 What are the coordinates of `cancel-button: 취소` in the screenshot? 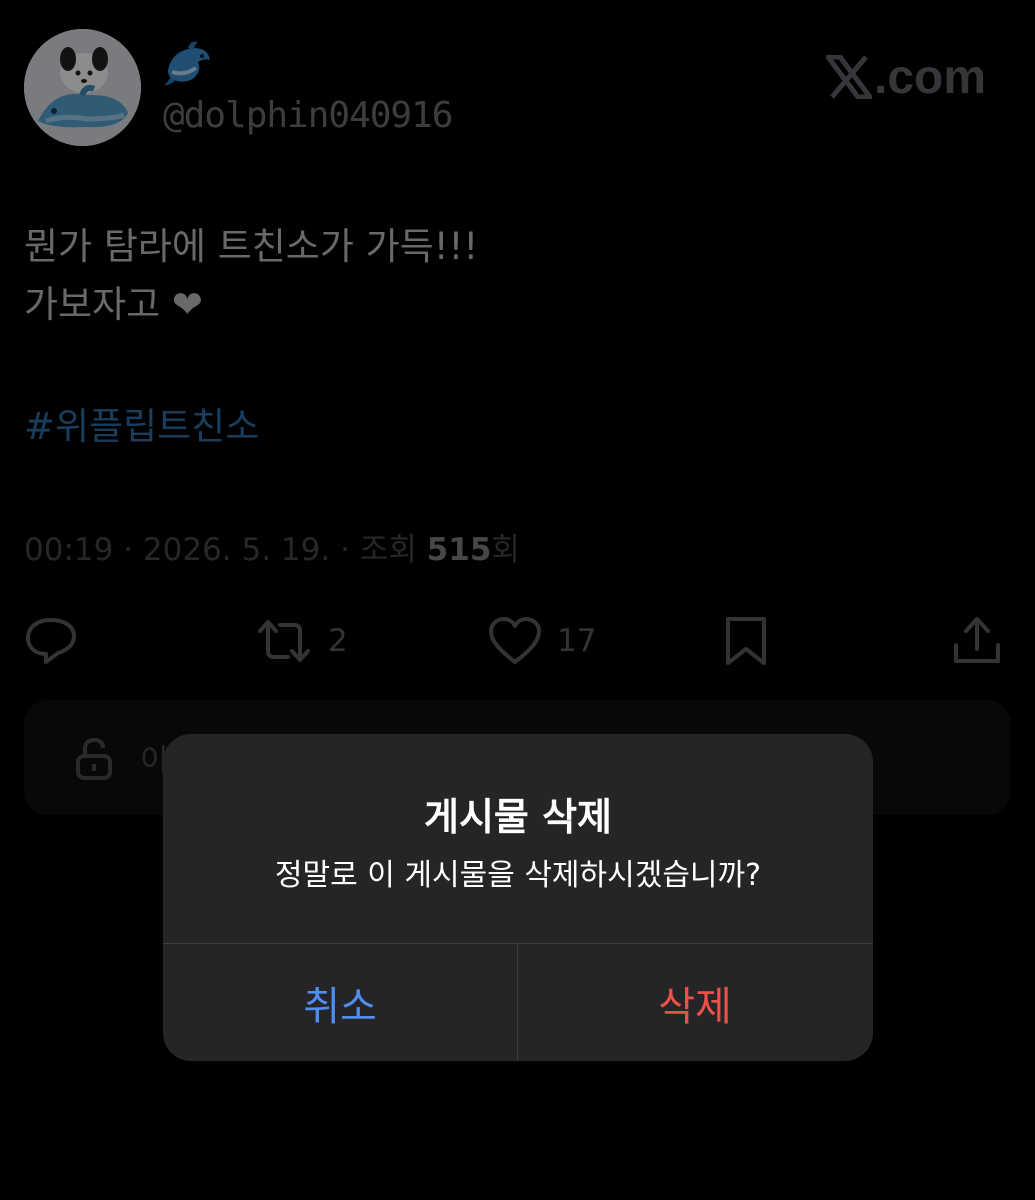 It's located at (340, 1002).